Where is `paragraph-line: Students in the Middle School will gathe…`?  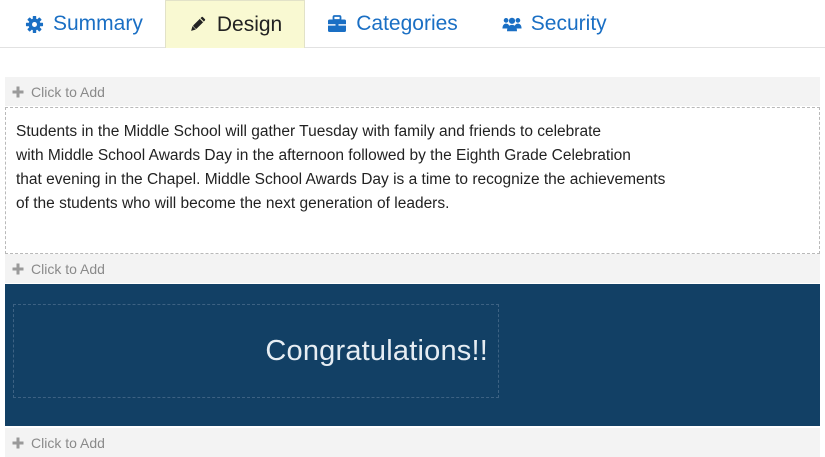
paragraph-line: Students in the Middle School will gathe… is located at coordinates (309, 131).